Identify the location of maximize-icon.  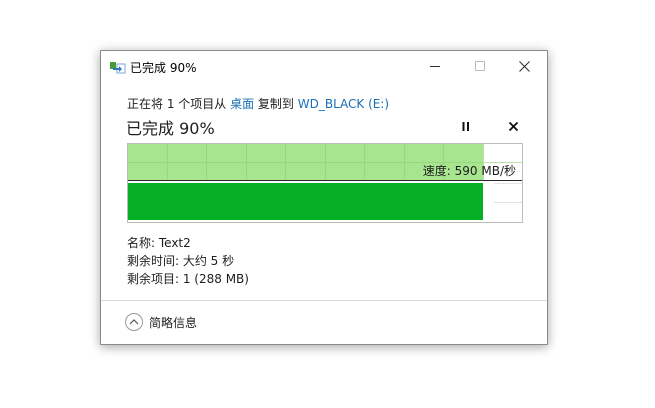
(479, 66).